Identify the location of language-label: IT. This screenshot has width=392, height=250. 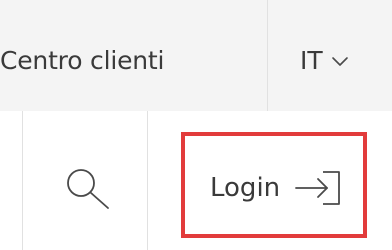
(311, 60).